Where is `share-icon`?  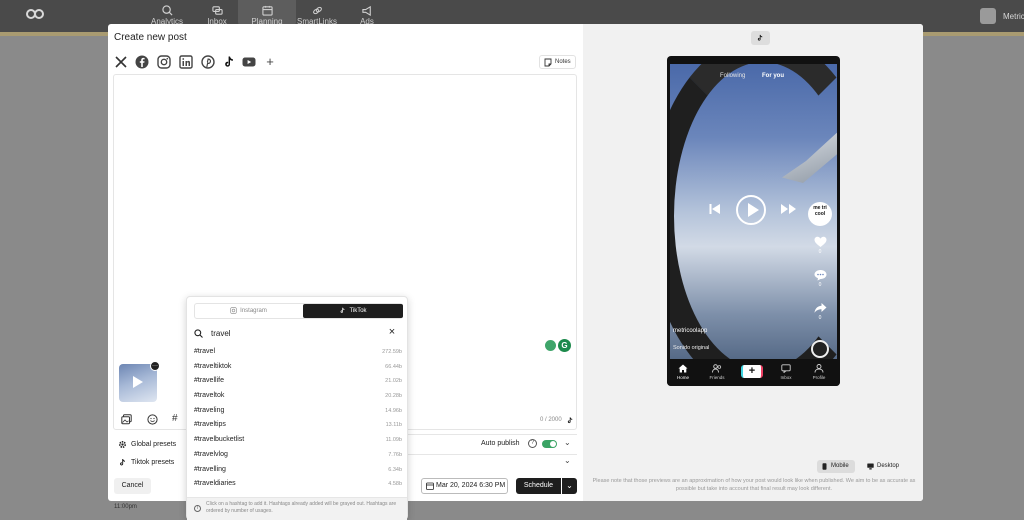
share-icon is located at coordinates (820, 308).